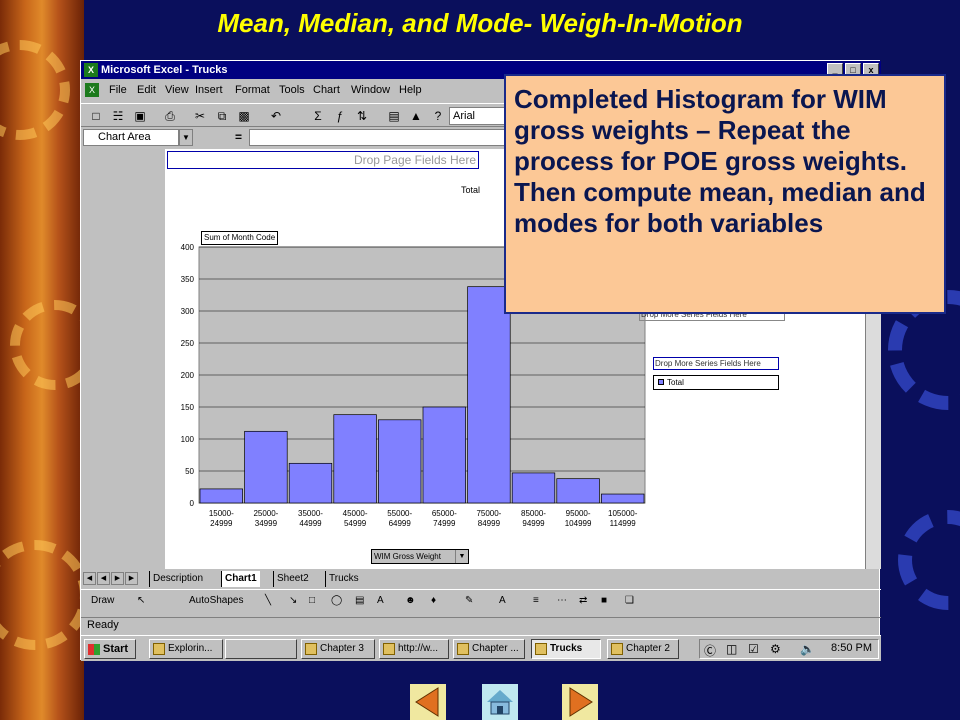 The height and width of the screenshot is (720, 960). Describe the element at coordinates (50, 360) in the screenshot. I see `decorative-gear-strip` at that location.